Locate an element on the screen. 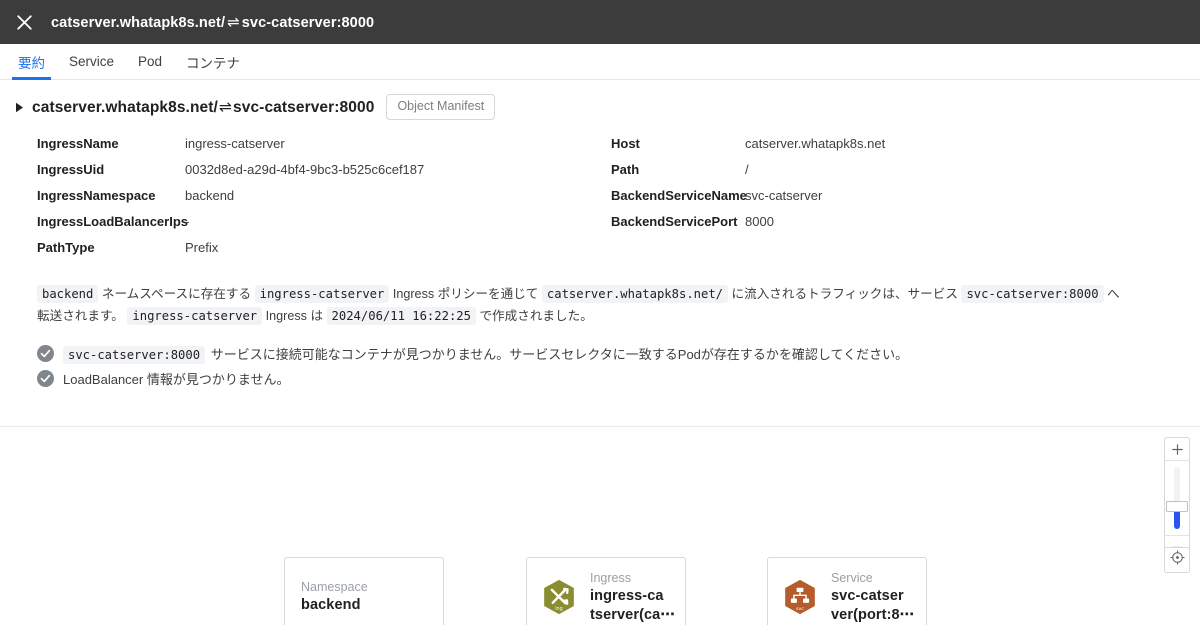 The image size is (1200, 625). field-value: 0032d8ed-a29d-4bf4-9bc3-b525c6cef187 is located at coordinates (305, 169).